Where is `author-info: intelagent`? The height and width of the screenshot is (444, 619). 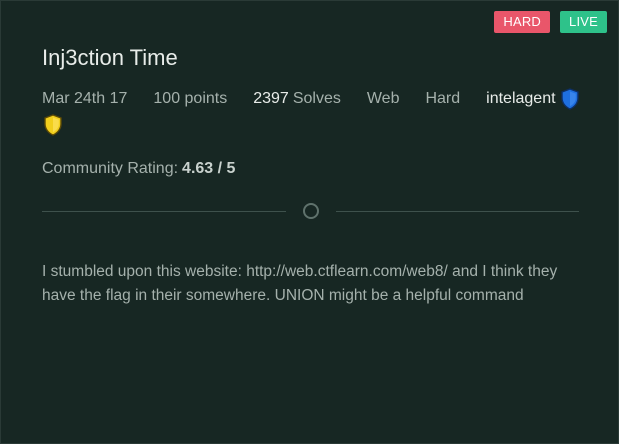
author-info: intelagent is located at coordinates (532, 99).